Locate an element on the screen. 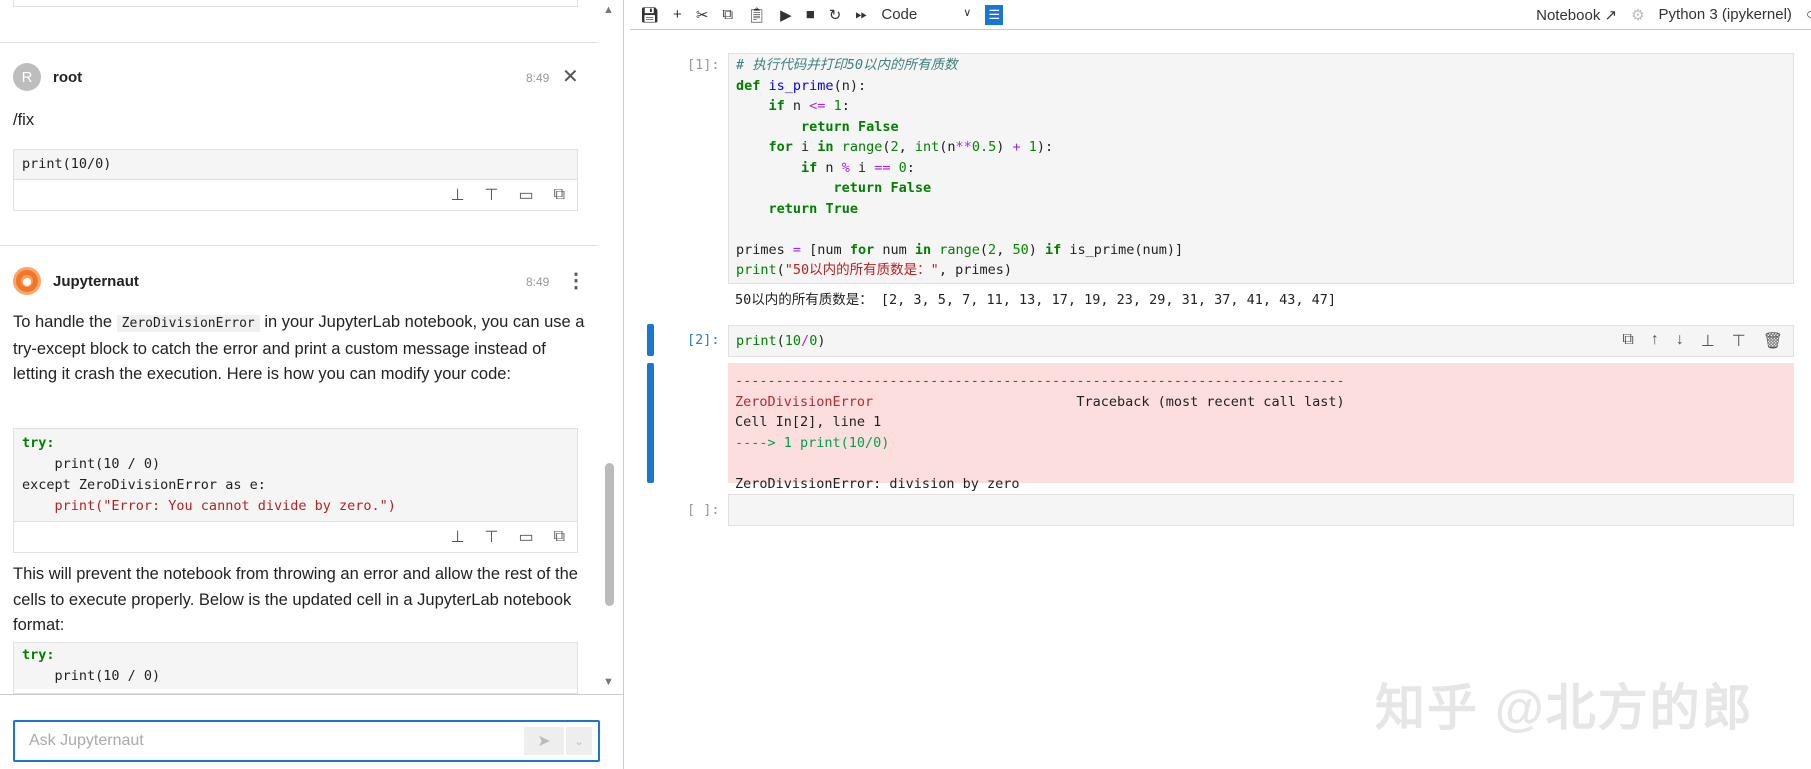 This screenshot has height=769, width=1811. message-author: root is located at coordinates (68, 77).